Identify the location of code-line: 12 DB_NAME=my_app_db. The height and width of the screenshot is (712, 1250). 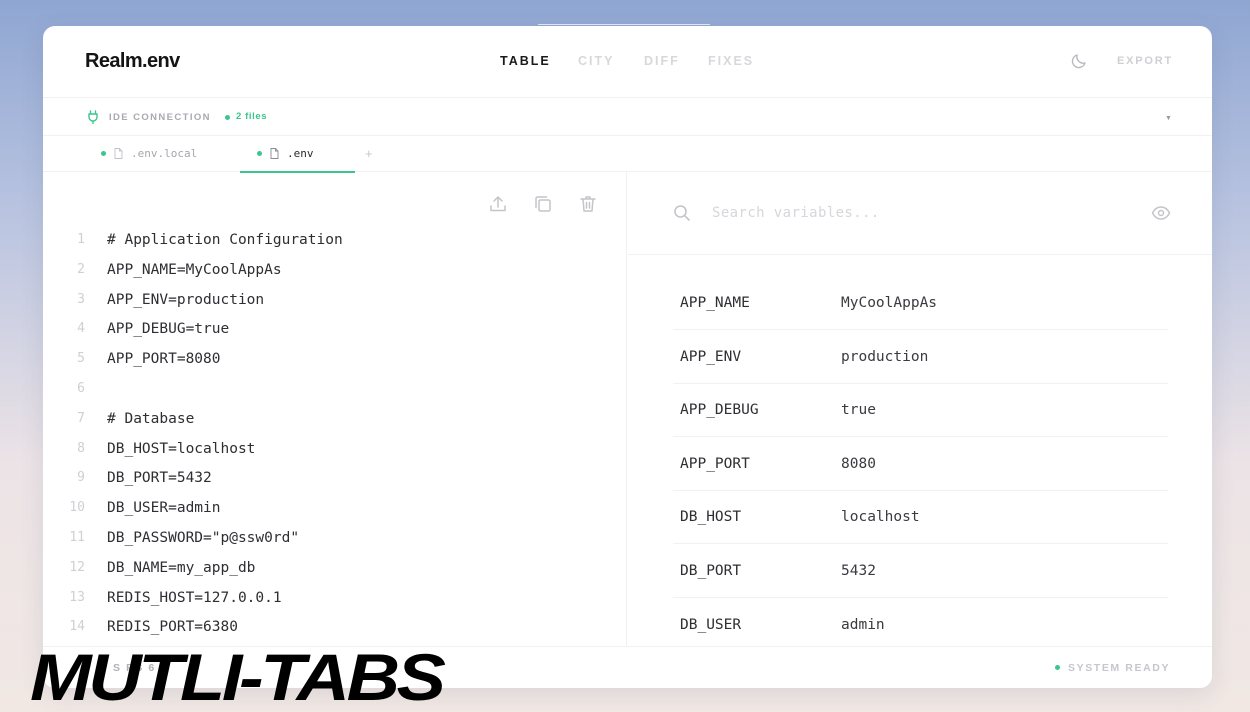
(334, 571).